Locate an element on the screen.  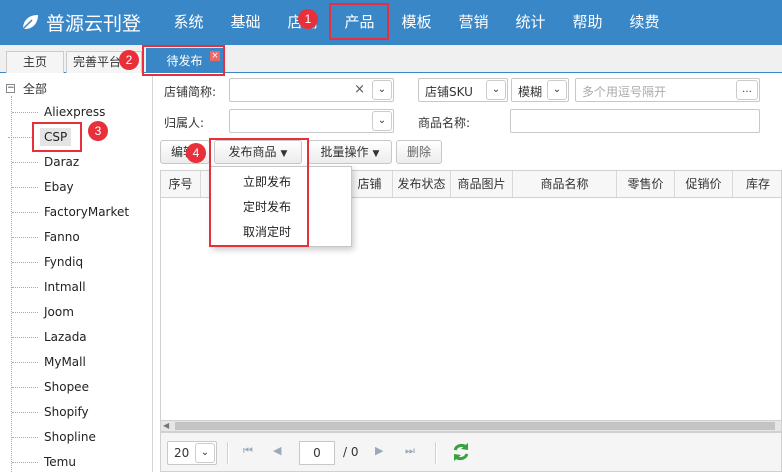
col-retail-price: 零售价 is located at coordinates (646, 184).